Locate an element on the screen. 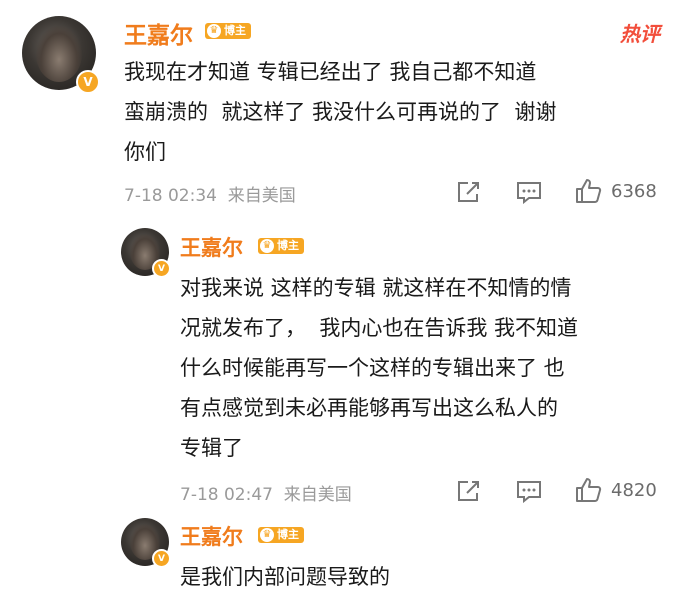 Image resolution: width=690 pixels, height=597 pixels. comment-meta: 7-18 02:34 来自美国 is located at coordinates (210, 193).